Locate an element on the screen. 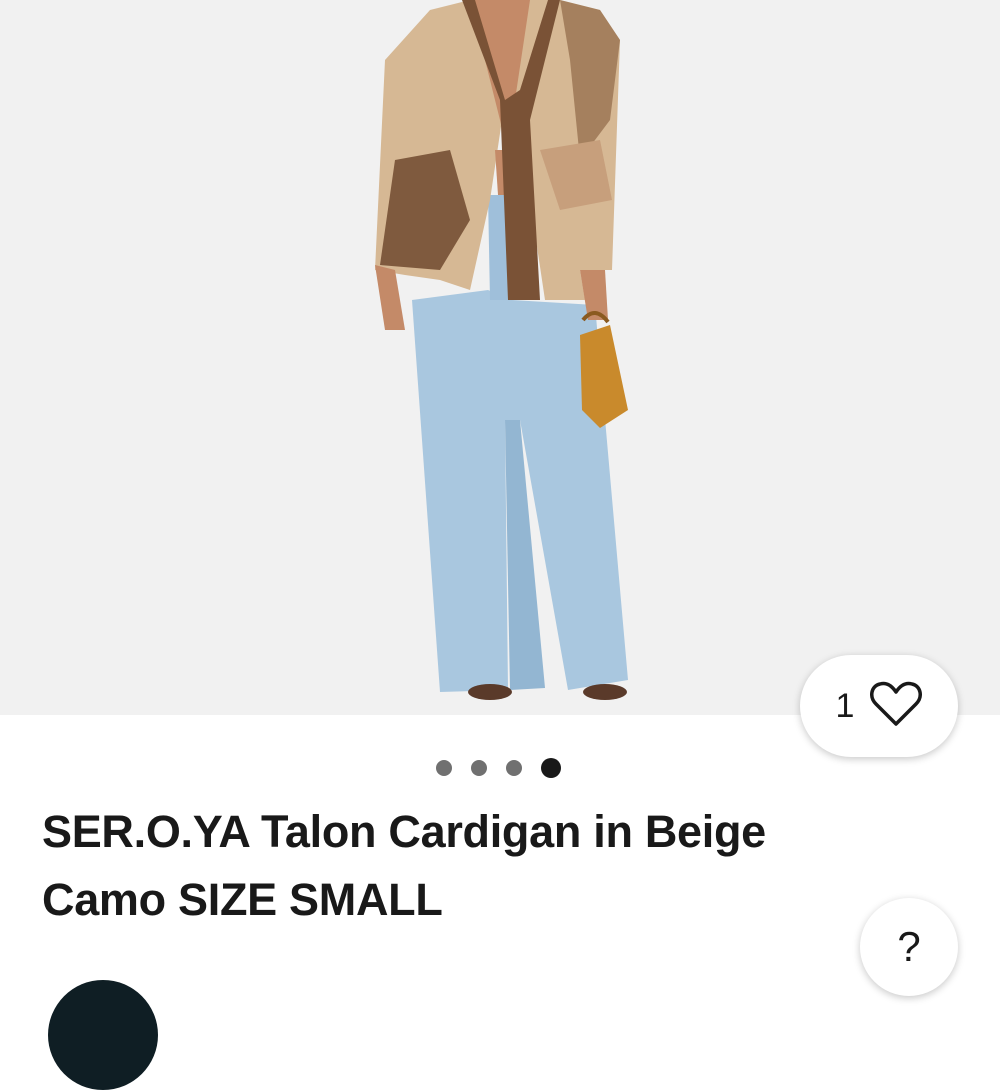  favorite-count: 1 is located at coordinates (845, 705).